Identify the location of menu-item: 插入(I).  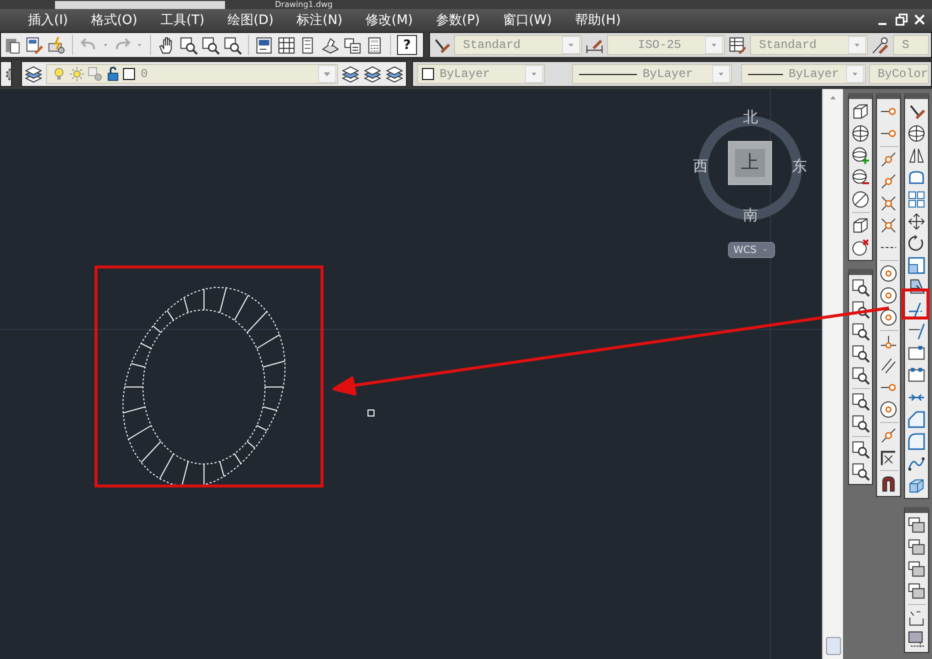
(49, 20).